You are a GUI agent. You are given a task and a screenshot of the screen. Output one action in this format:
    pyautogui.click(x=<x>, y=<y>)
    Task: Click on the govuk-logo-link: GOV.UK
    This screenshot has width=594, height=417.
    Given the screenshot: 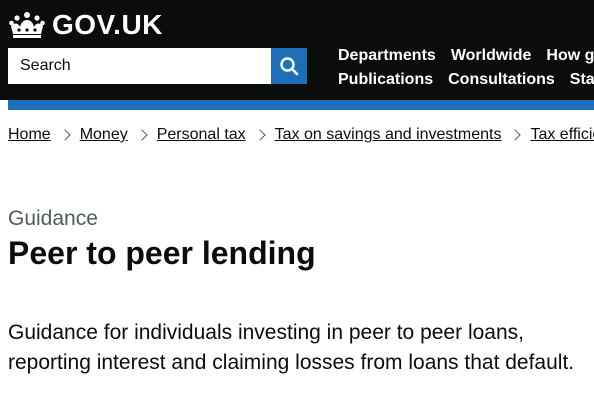 What is the action you would take?
    pyautogui.click(x=85, y=25)
    